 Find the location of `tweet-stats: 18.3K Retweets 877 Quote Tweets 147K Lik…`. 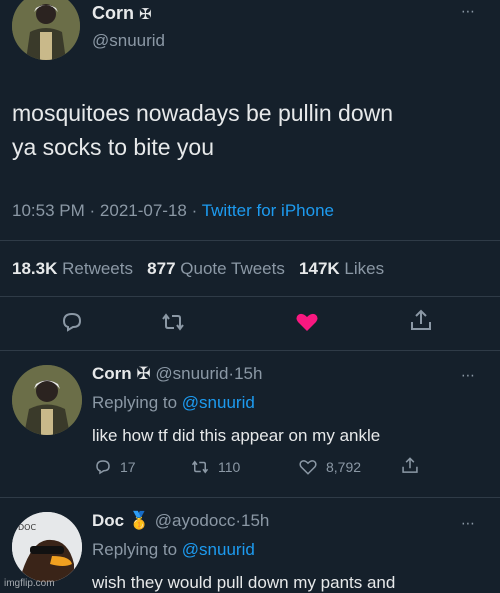

tweet-stats: 18.3K Retweets 877 Quote Tweets 147K Lik… is located at coordinates (198, 269).